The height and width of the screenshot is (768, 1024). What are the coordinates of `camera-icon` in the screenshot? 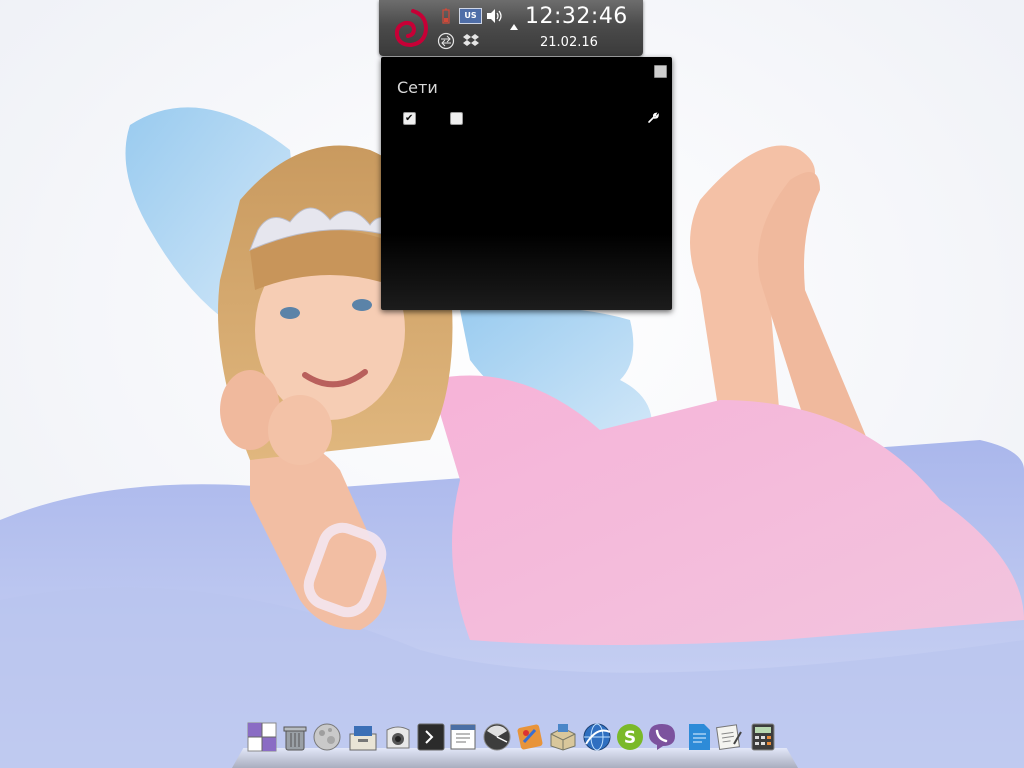 It's located at (398, 737).